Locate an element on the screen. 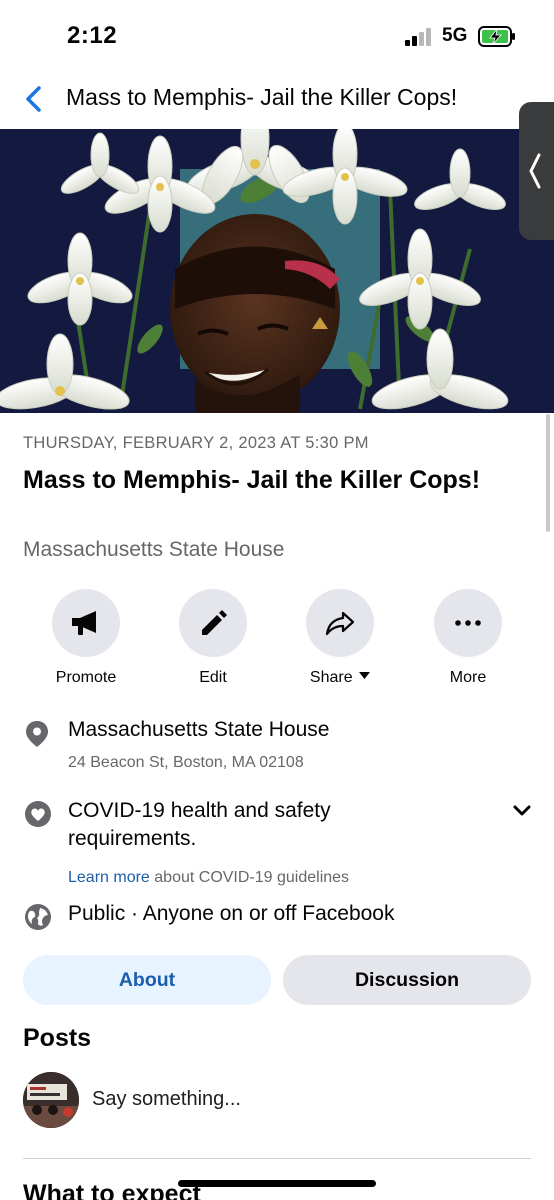  privacy-label: Public · Anyone on or off Facebook is located at coordinates (231, 913).